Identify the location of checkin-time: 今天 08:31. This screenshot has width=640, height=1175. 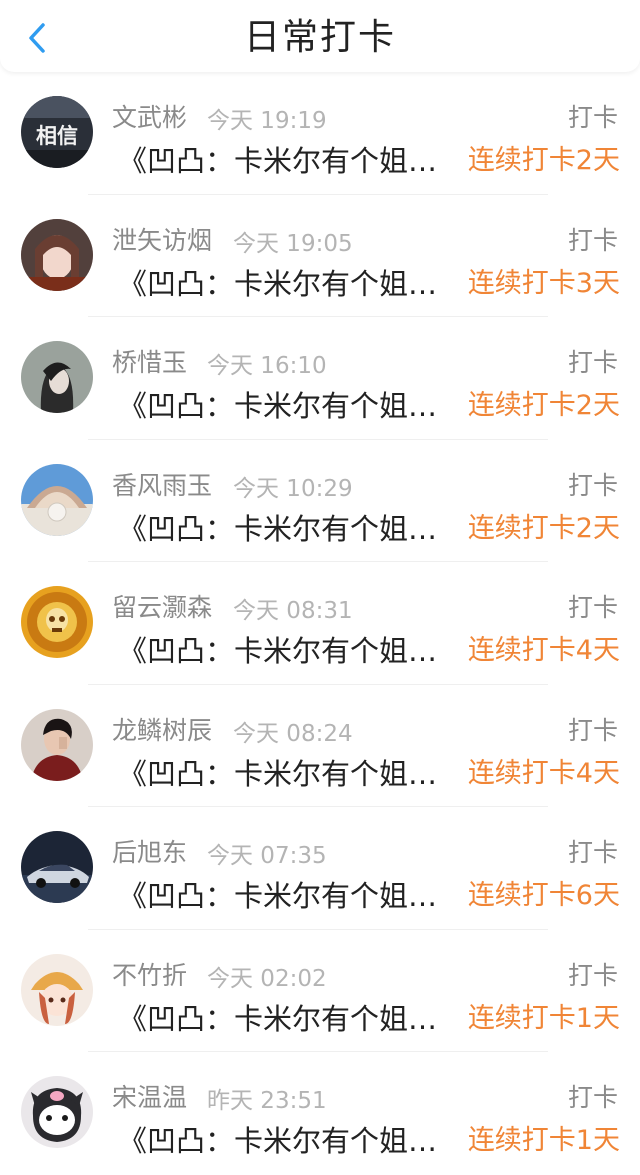
(293, 611).